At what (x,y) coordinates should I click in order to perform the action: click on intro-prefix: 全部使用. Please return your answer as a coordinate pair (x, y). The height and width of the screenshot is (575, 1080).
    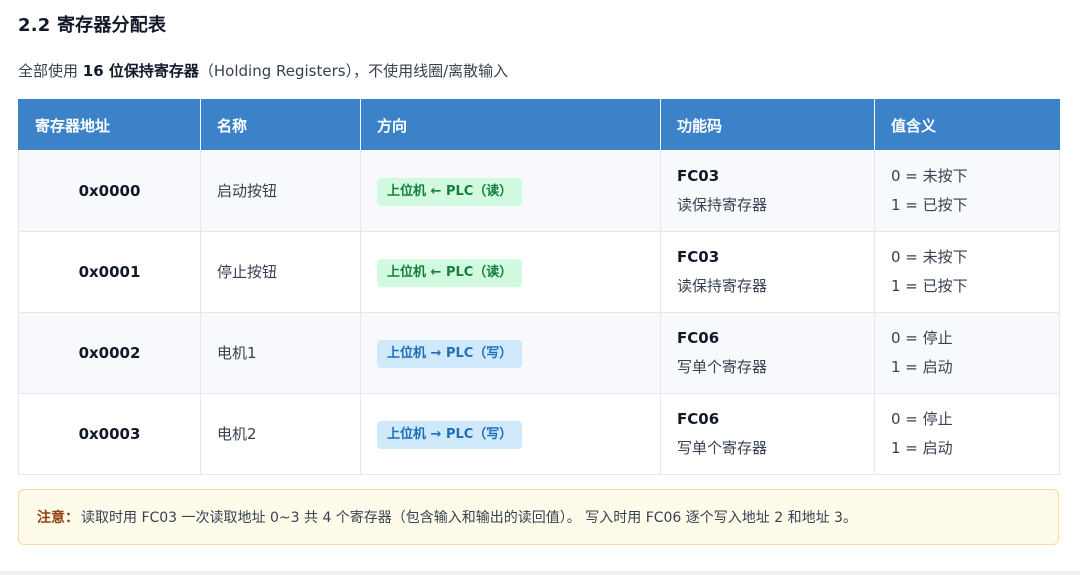
    Looking at the image, I should click on (50, 71).